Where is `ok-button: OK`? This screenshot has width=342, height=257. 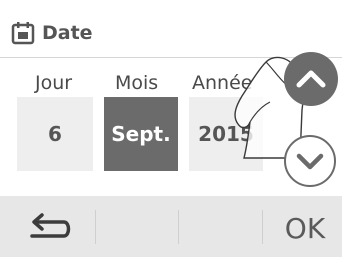 ok-button: OK is located at coordinates (305, 228).